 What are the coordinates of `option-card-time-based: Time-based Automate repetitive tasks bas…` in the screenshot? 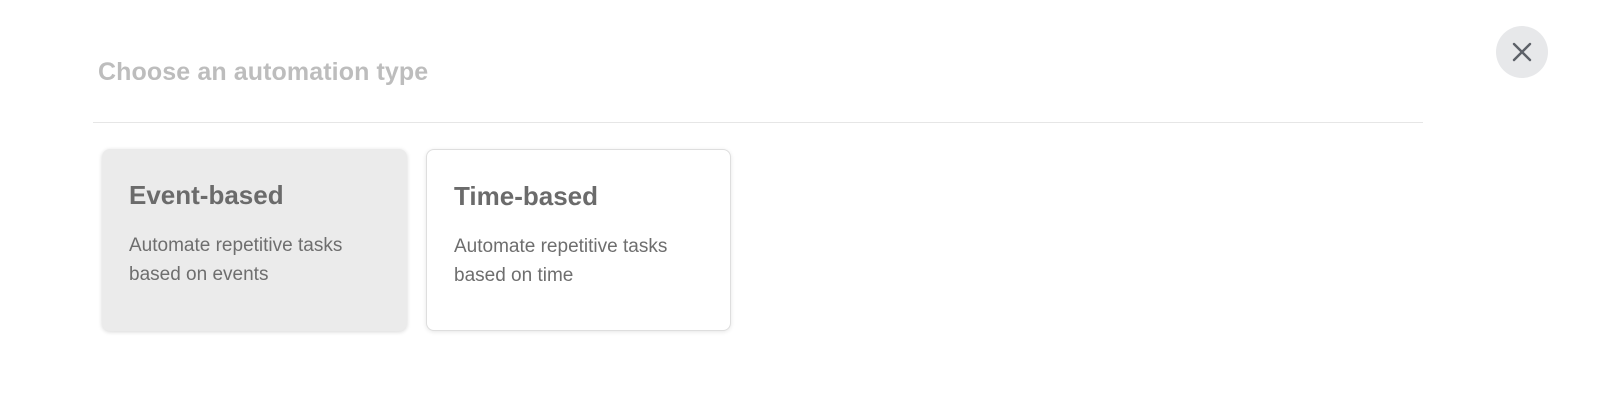 It's located at (578, 240).